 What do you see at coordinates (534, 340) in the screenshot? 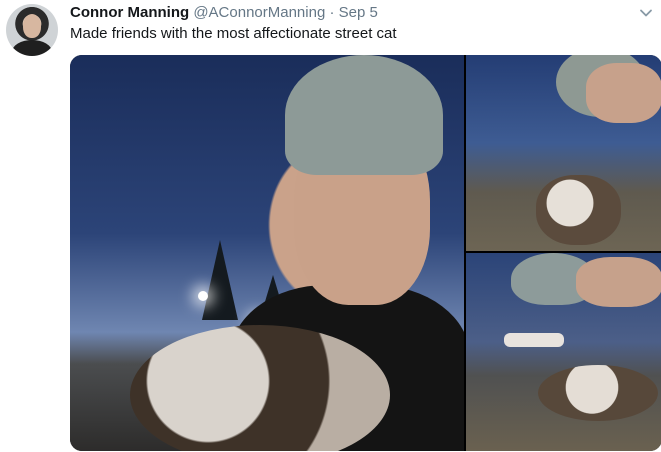
I see `car-shape` at bounding box center [534, 340].